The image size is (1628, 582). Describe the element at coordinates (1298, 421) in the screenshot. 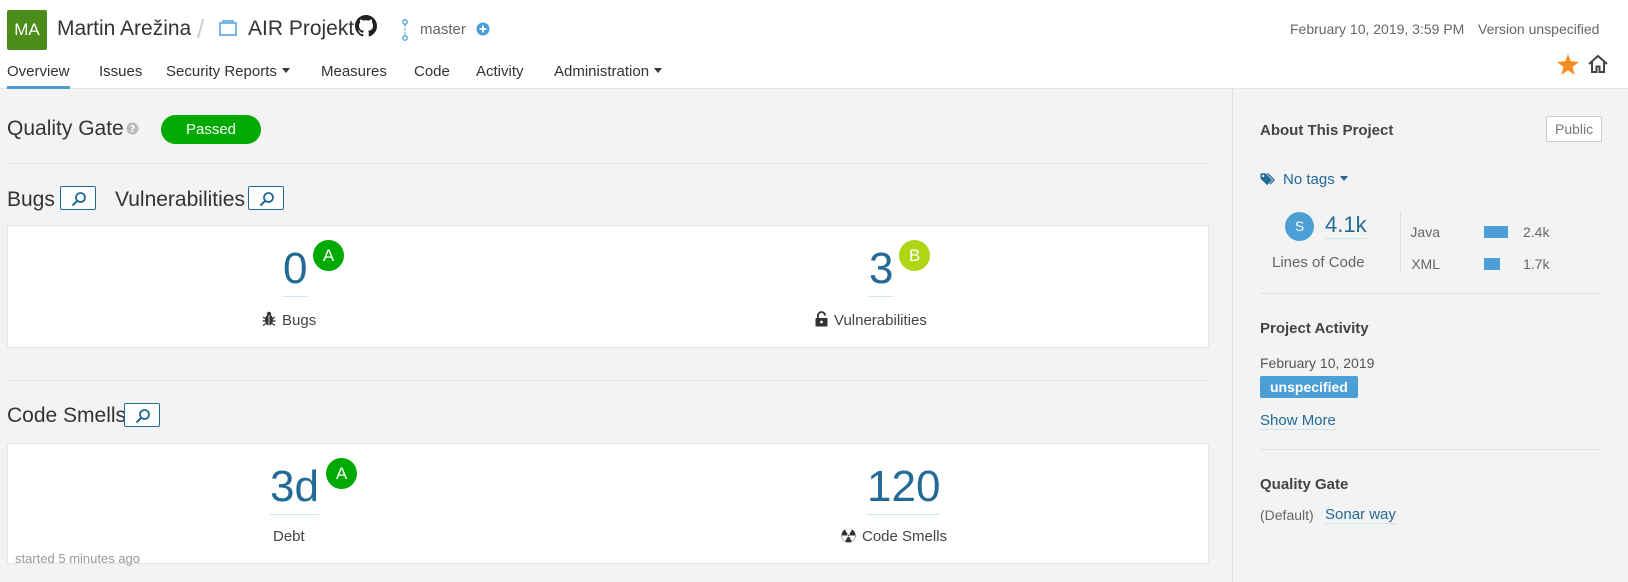

I see `show-more-link: Show More` at that location.